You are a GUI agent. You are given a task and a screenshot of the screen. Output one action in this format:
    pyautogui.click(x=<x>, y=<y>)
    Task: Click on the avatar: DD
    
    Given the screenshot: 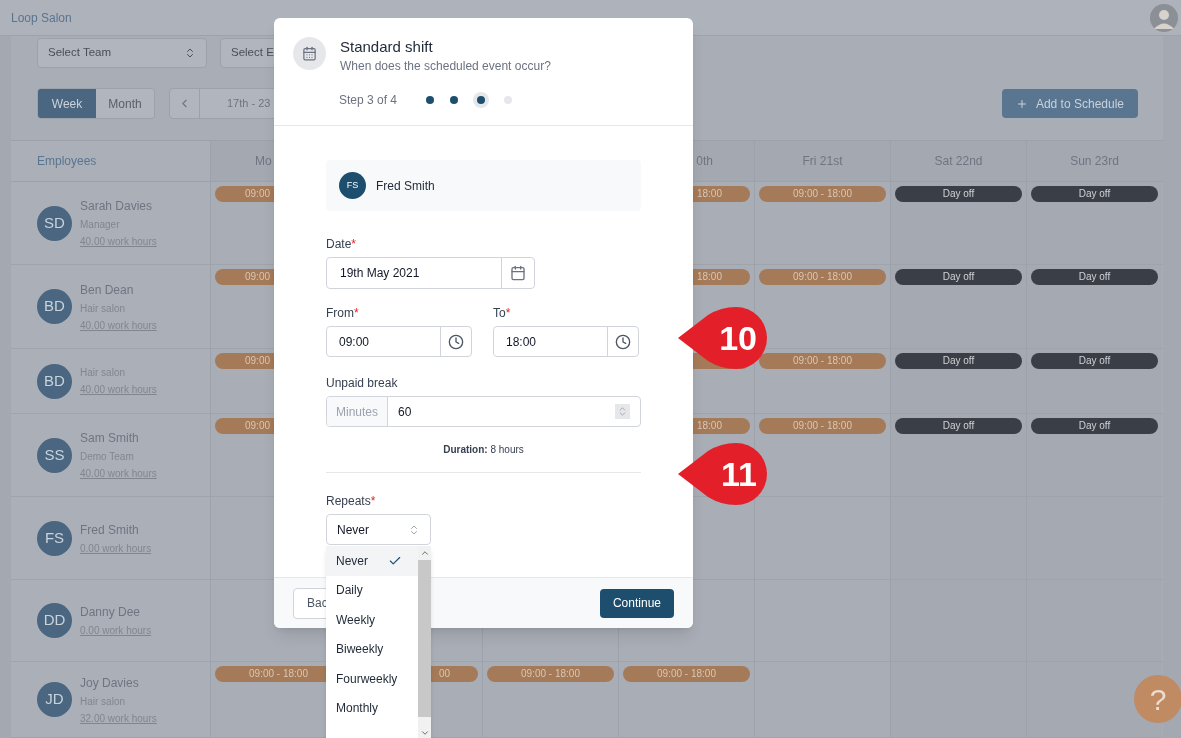 What is the action you would take?
    pyautogui.click(x=54, y=620)
    